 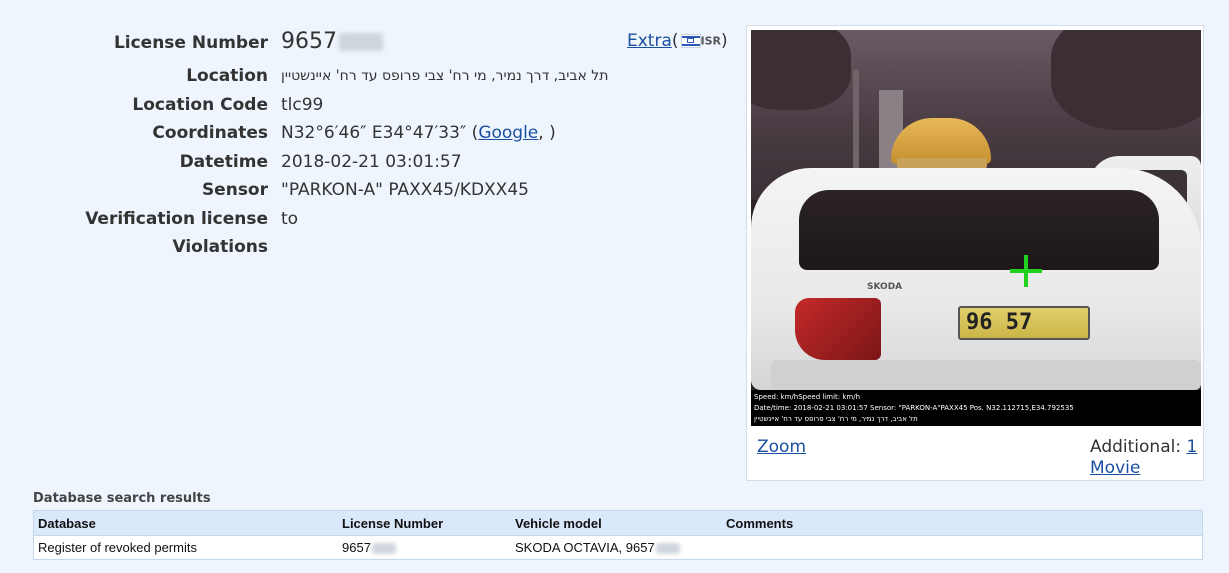 I want to click on datetime-label: Datetime, so click(x=223, y=162).